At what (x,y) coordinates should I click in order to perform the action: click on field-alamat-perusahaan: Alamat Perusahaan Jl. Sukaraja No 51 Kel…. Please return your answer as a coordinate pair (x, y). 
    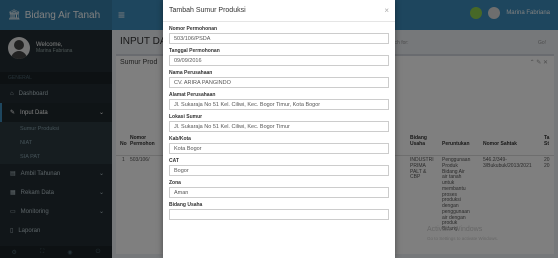
    Looking at the image, I should click on (279, 101).